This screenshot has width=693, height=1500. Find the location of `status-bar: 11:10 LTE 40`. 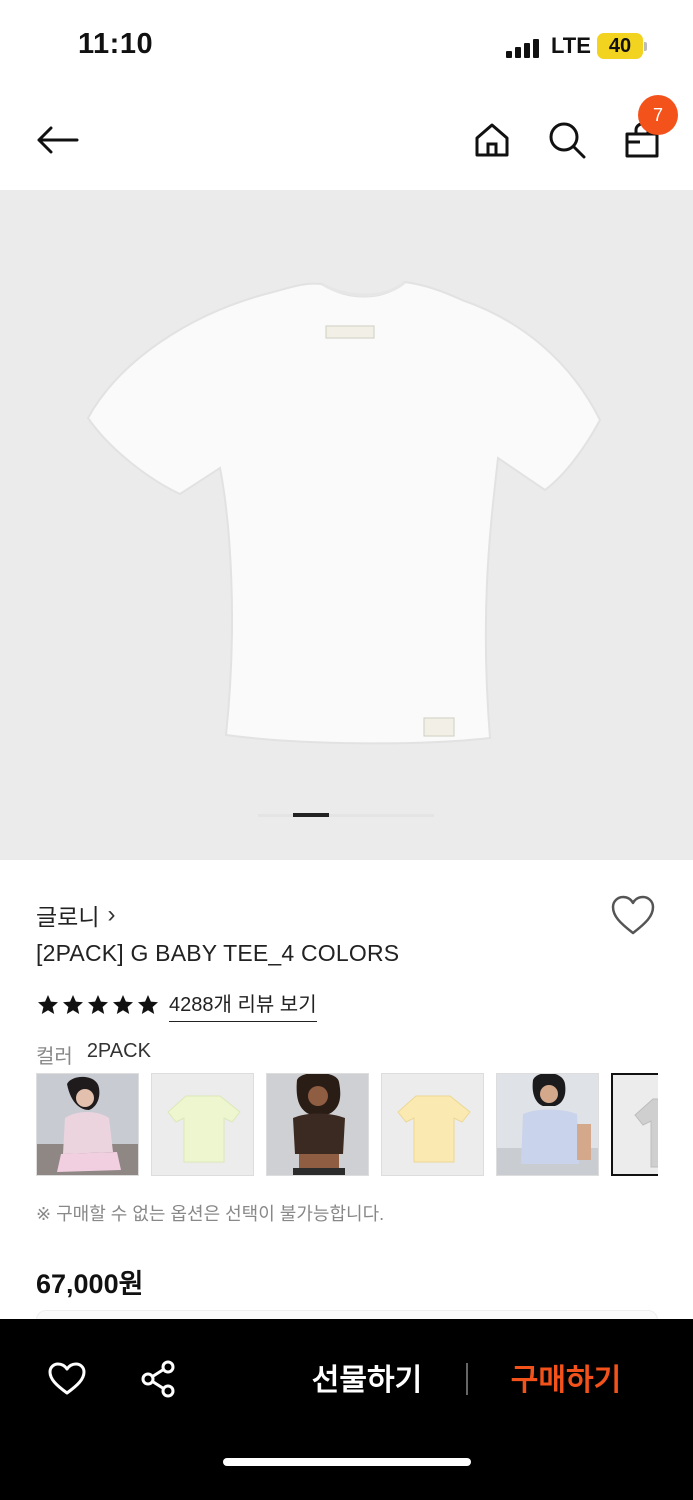

status-bar: 11:10 LTE 40 is located at coordinates (346, 45).